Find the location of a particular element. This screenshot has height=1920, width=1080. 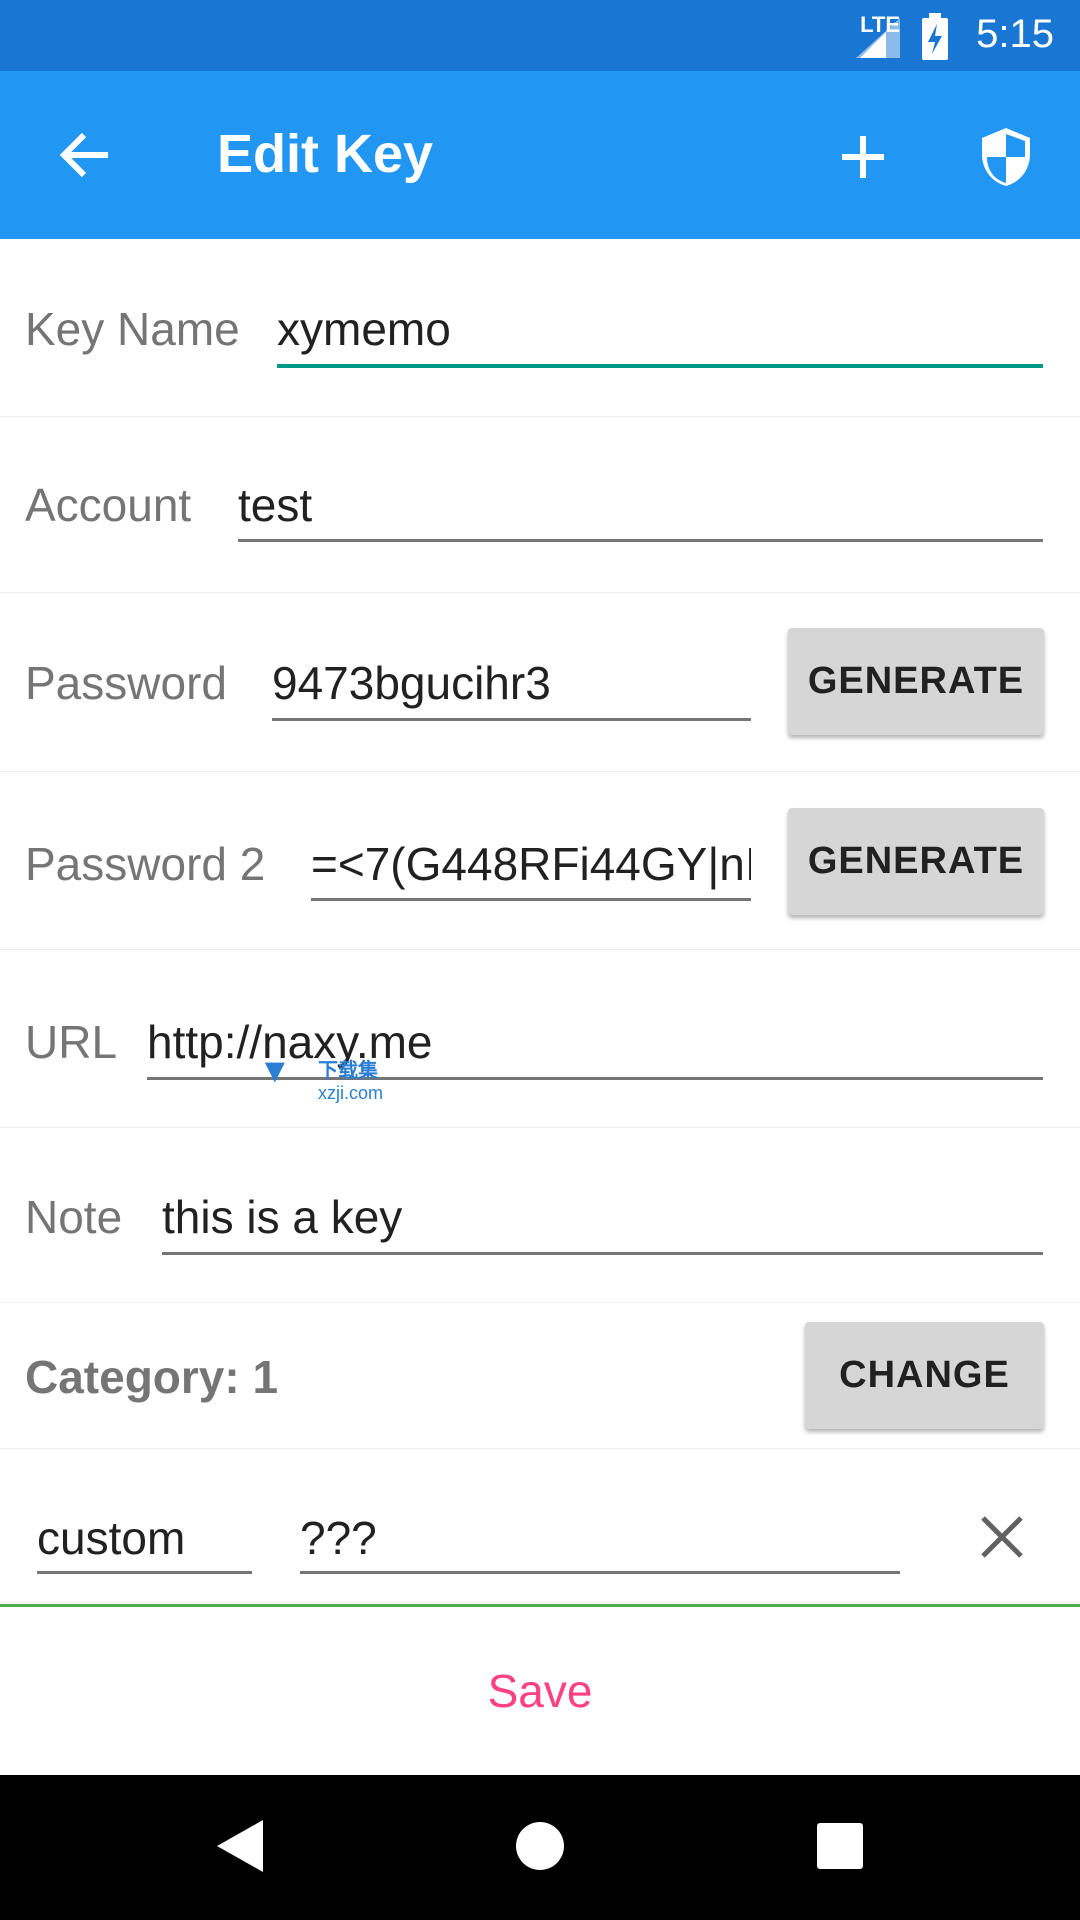

account-input: test is located at coordinates (638, 505).